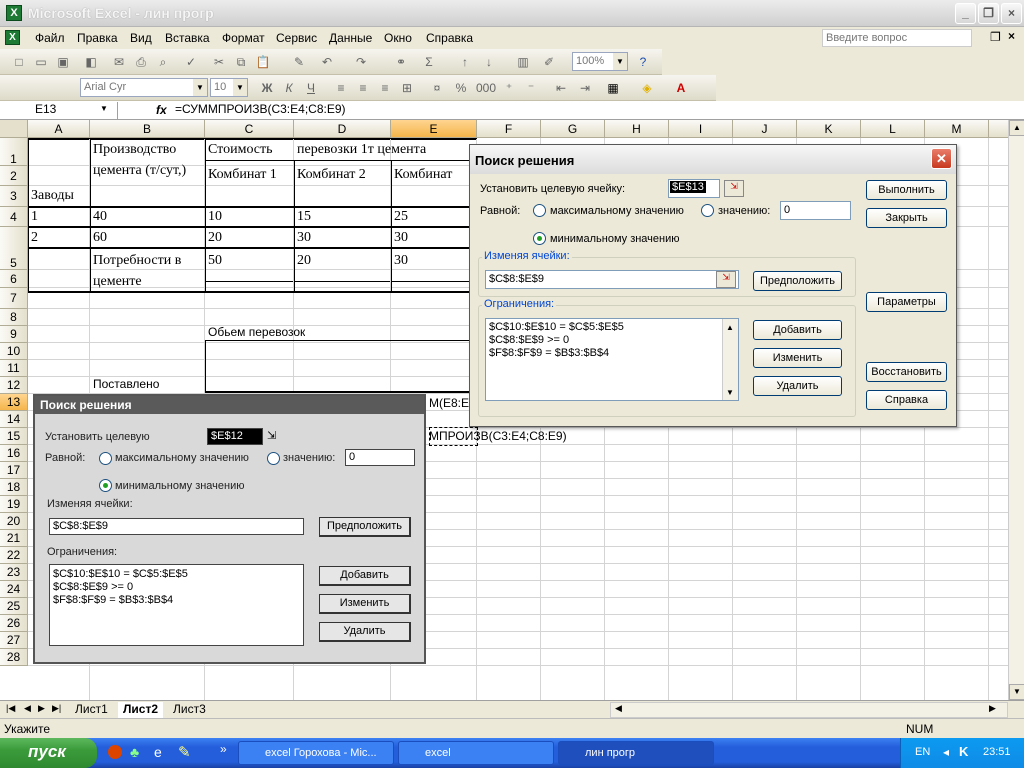 The width and height of the screenshot is (1024, 768). What do you see at coordinates (41, 62) in the screenshot?
I see `open-icon: ▭` at bounding box center [41, 62].